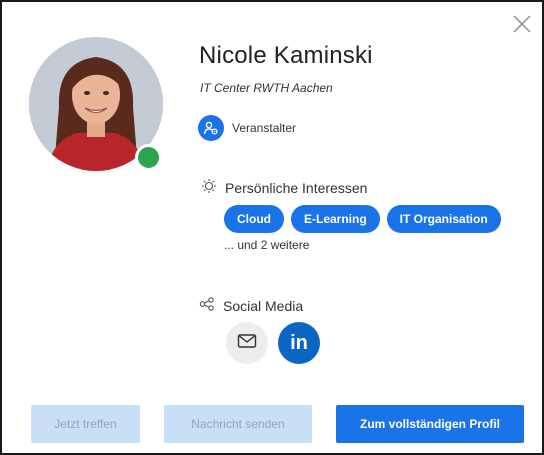  Describe the element at coordinates (207, 305) in the screenshot. I see `share-icon` at that location.